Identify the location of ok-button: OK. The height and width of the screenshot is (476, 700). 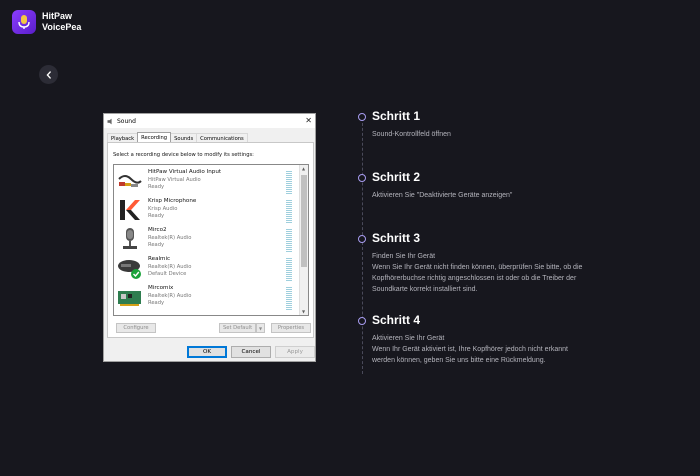
(207, 352).